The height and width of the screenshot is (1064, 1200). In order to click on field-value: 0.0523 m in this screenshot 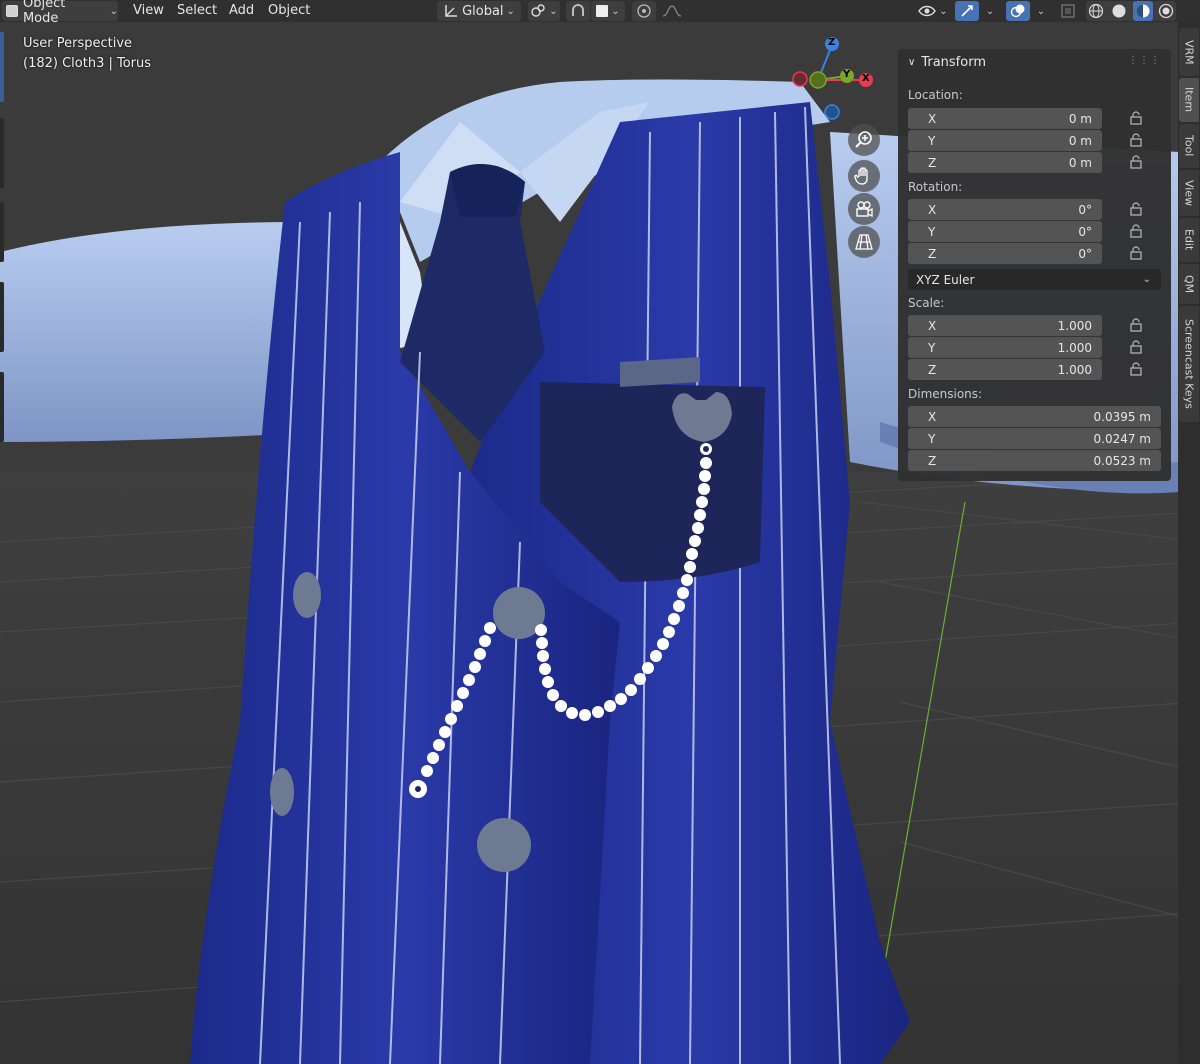, I will do `click(1122, 460)`.